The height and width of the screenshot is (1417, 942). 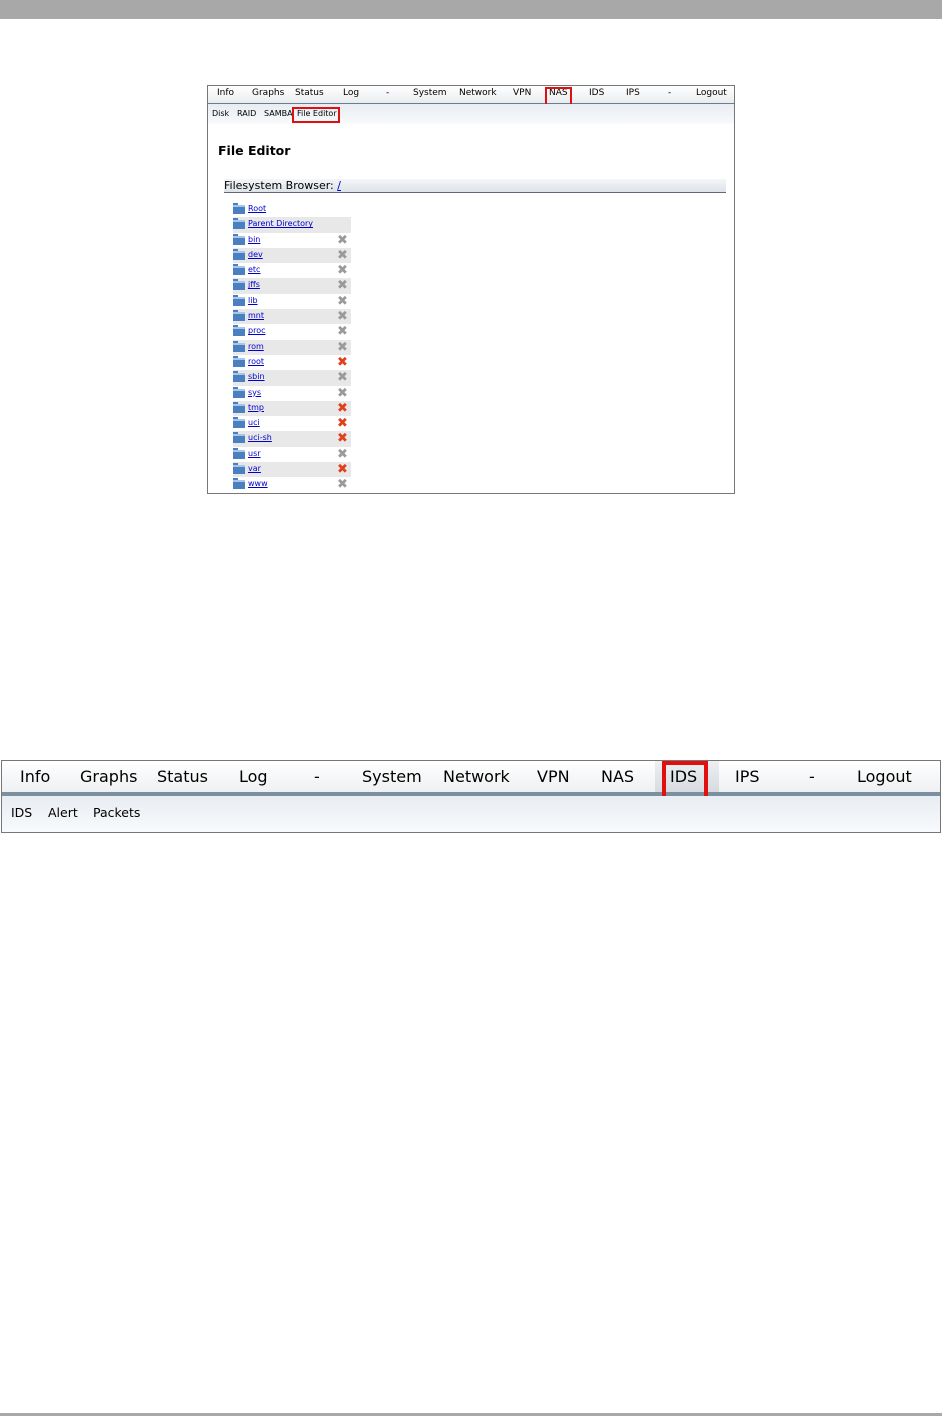 What do you see at coordinates (316, 115) in the screenshot?
I see `file-editor-highlight-box` at bounding box center [316, 115].